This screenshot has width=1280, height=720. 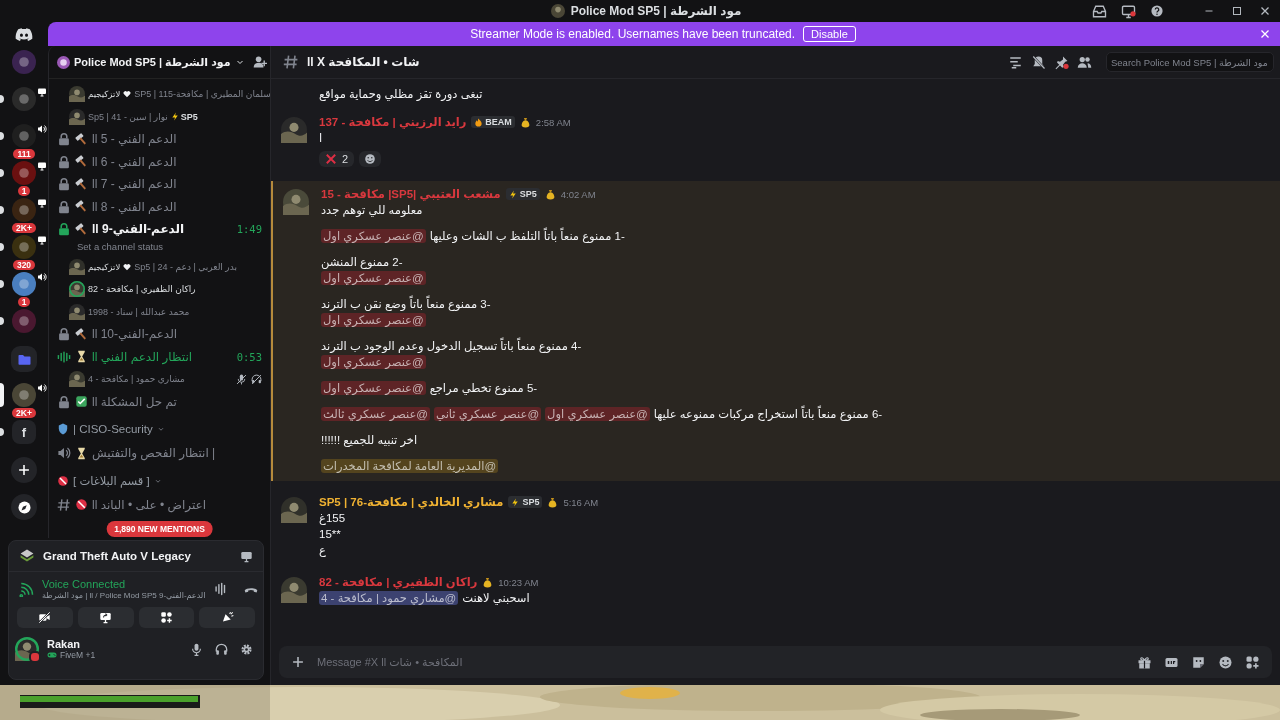 What do you see at coordinates (84, 584) in the screenshot?
I see `voice-status: Voice Connected` at bounding box center [84, 584].